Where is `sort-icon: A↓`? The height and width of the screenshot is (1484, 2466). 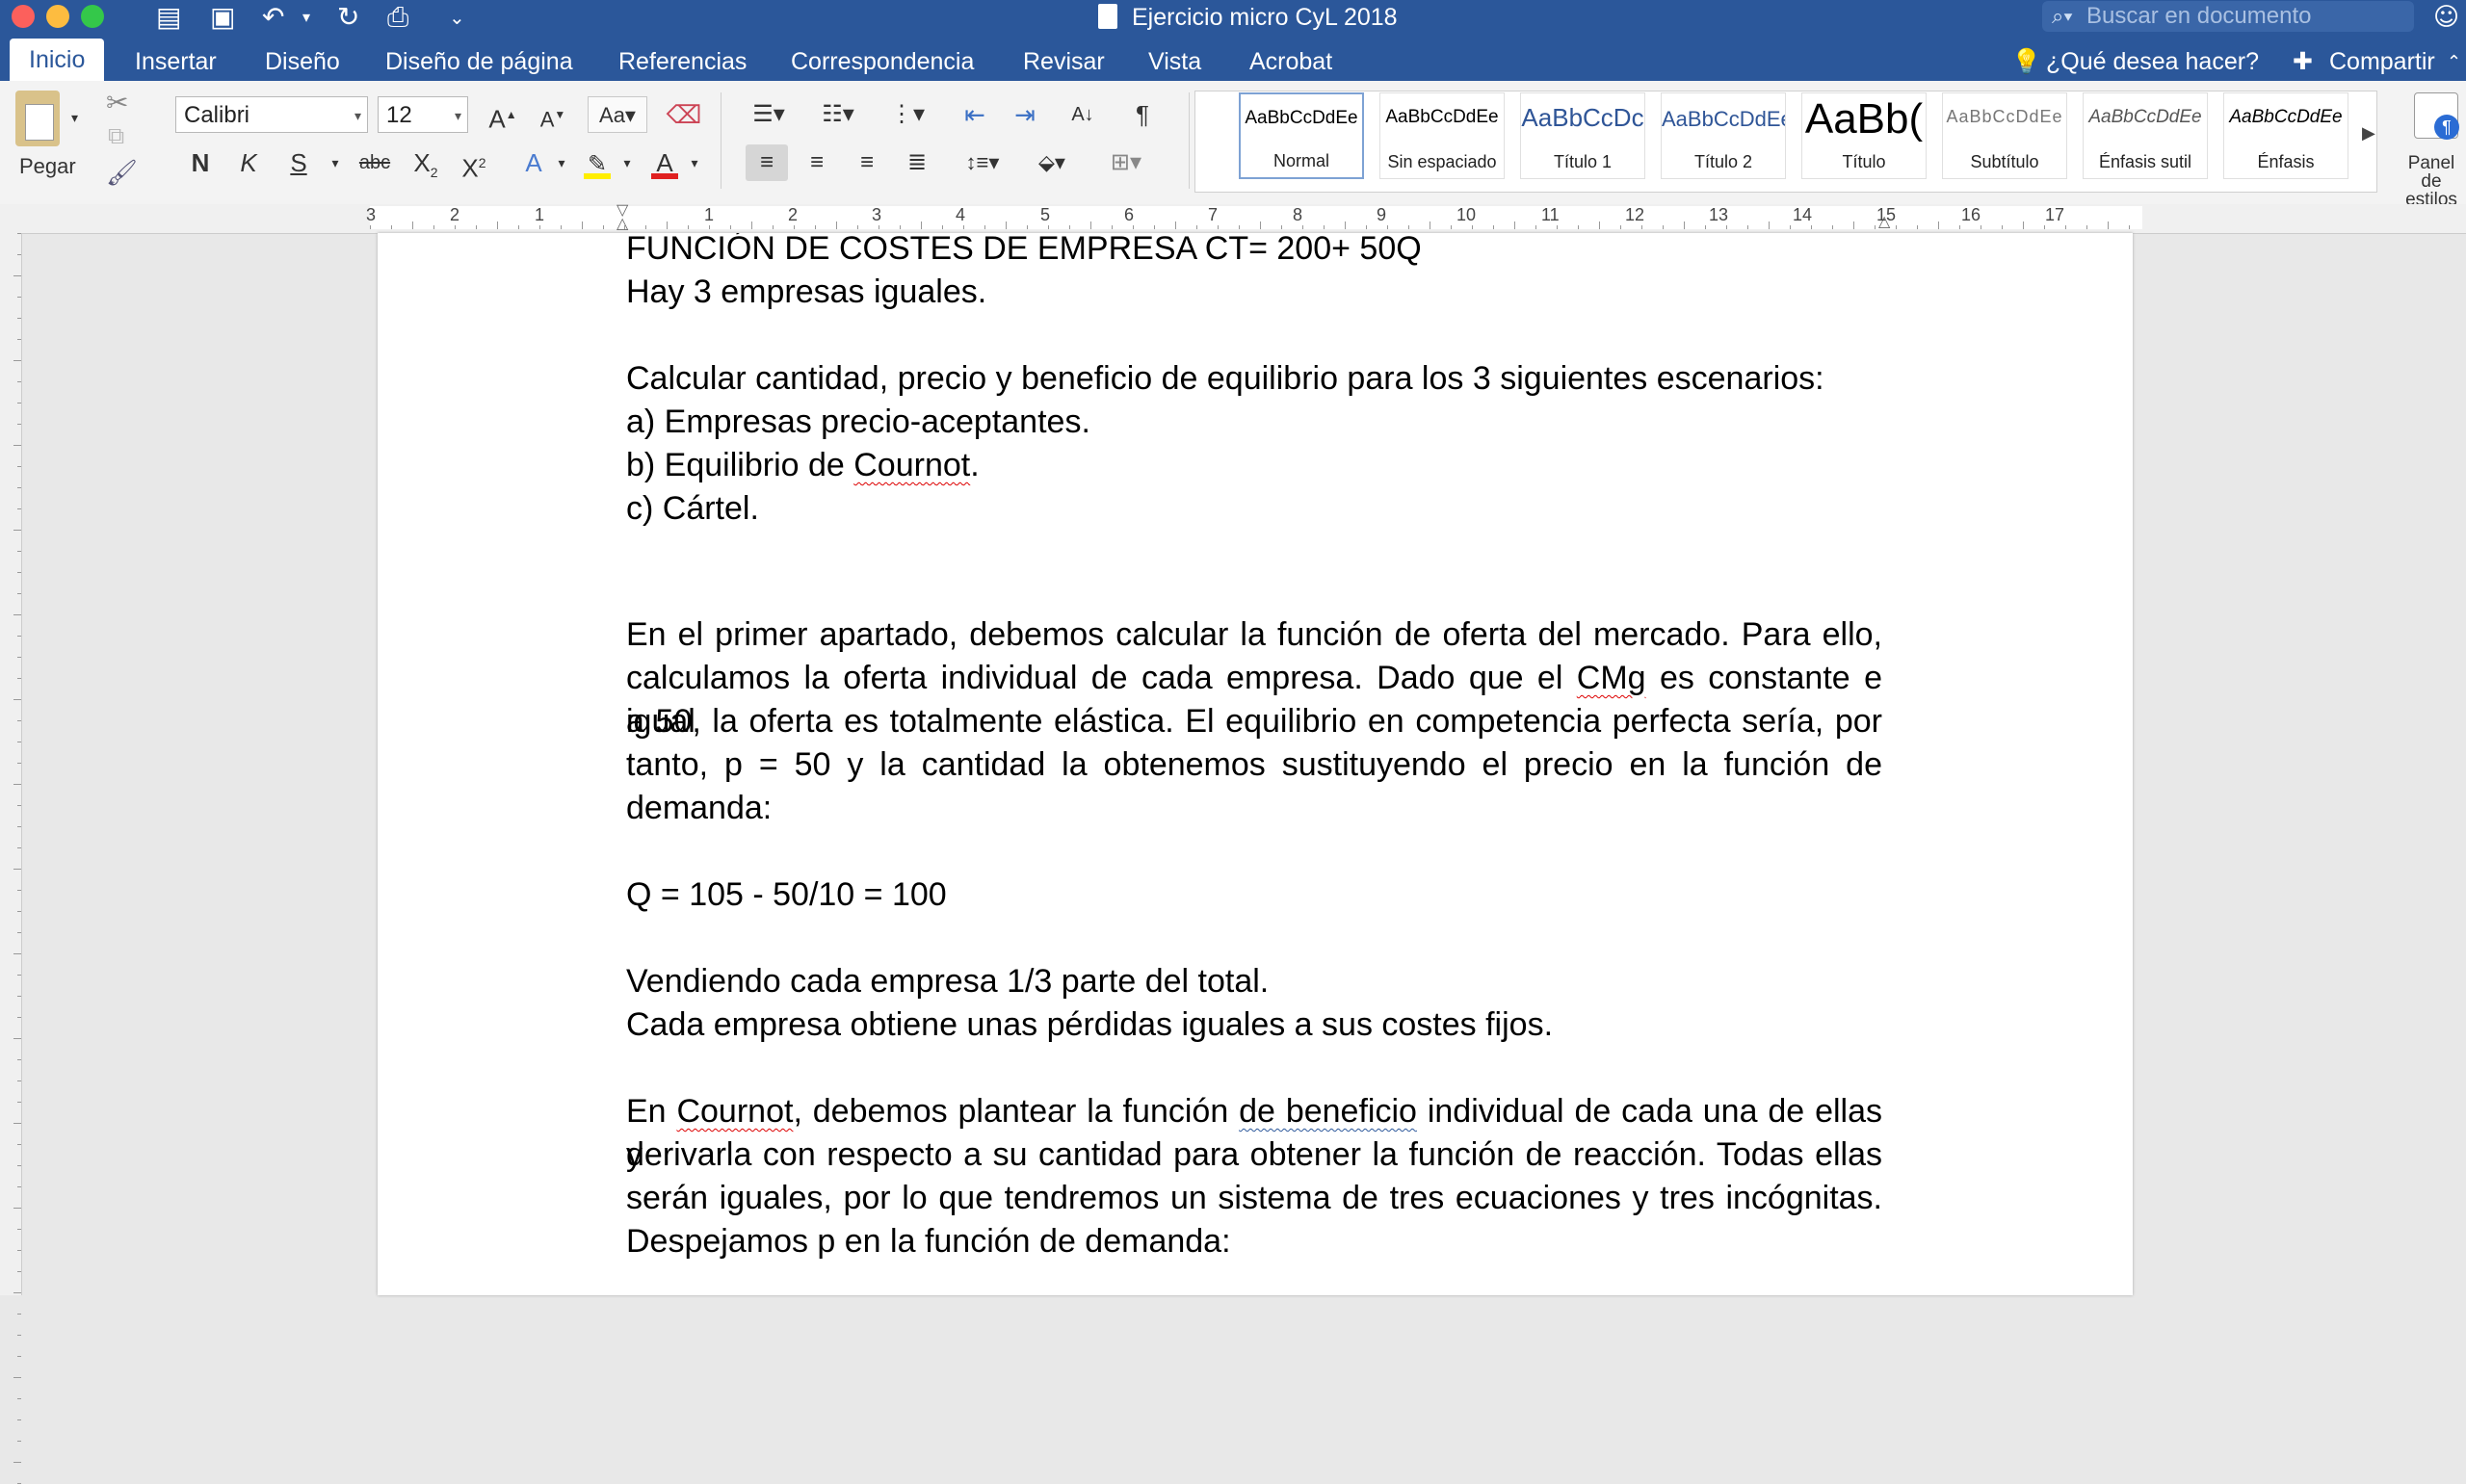
sort-icon: A↓ is located at coordinates (1083, 115).